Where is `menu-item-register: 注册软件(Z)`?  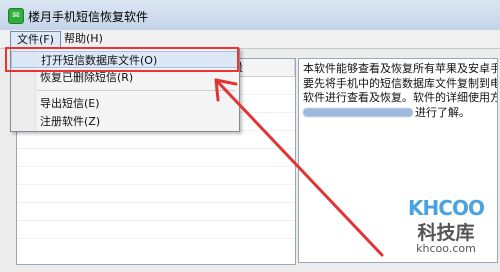
menu-item-register: 注册软件(Z) is located at coordinates (125, 121).